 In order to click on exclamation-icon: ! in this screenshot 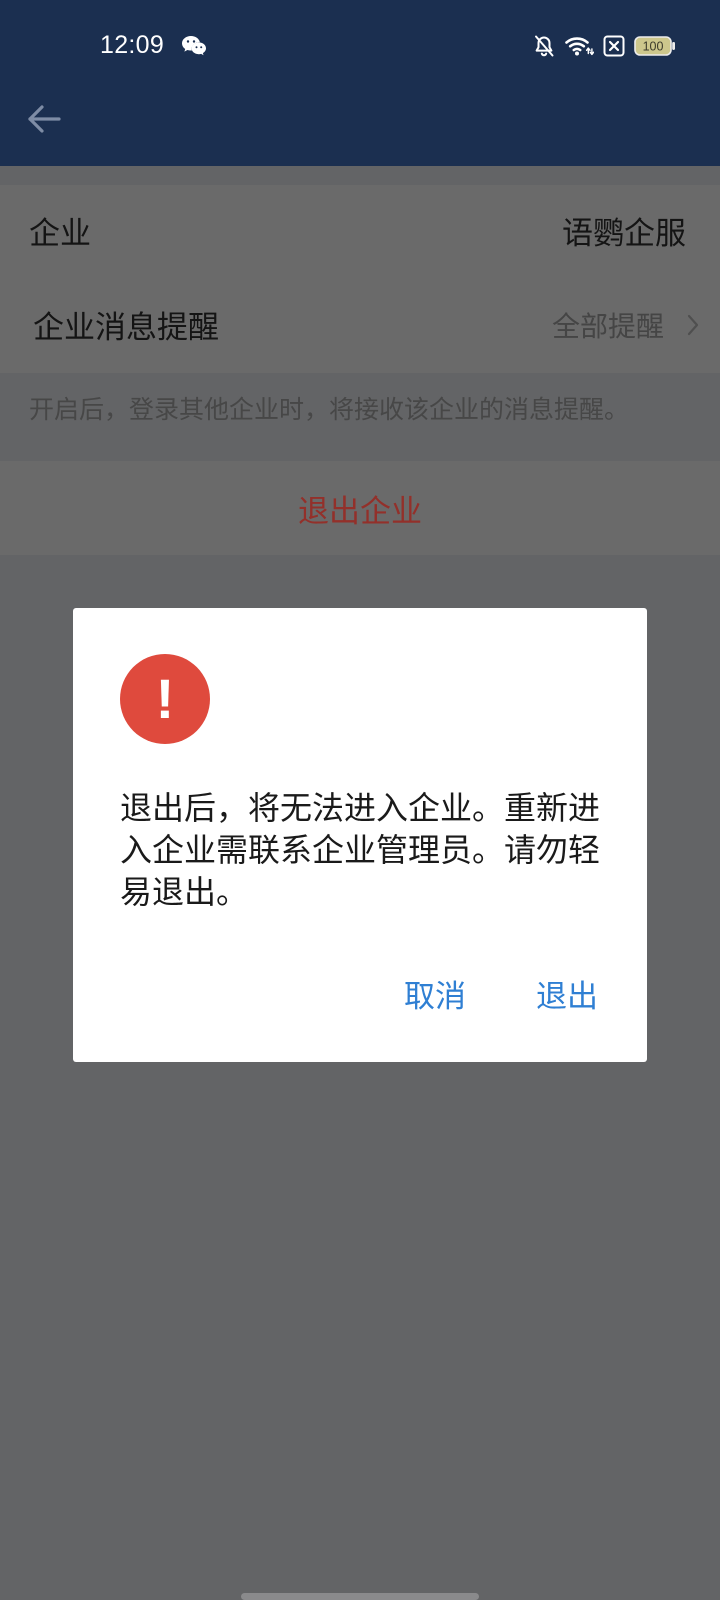, I will do `click(165, 699)`.